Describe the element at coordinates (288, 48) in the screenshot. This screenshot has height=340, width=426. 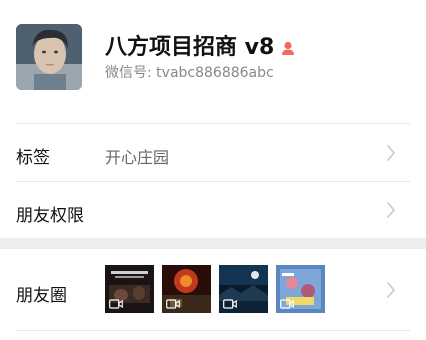
I see `person-icon` at that location.